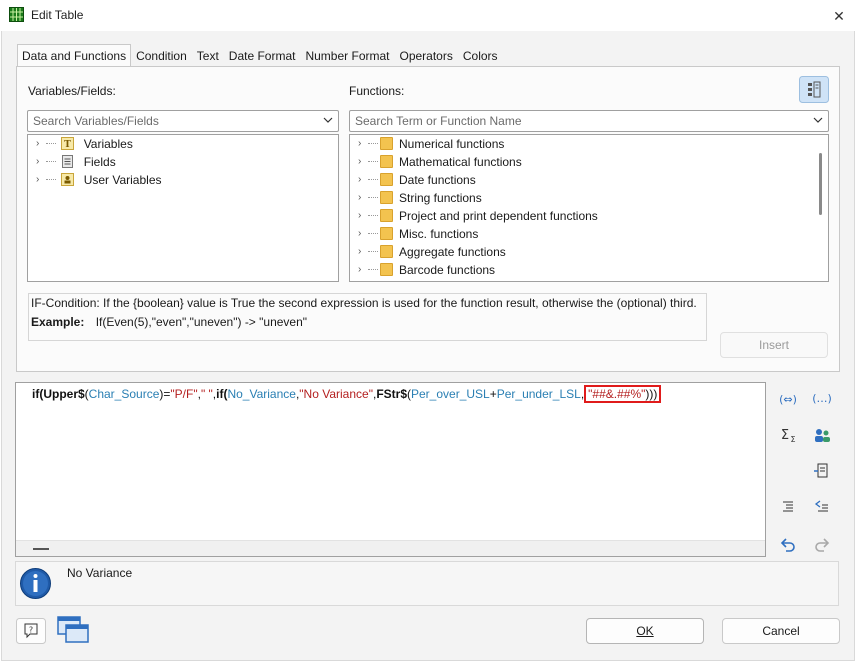  Describe the element at coordinates (161, 55) in the screenshot. I see `tab-condition: Condition` at that location.